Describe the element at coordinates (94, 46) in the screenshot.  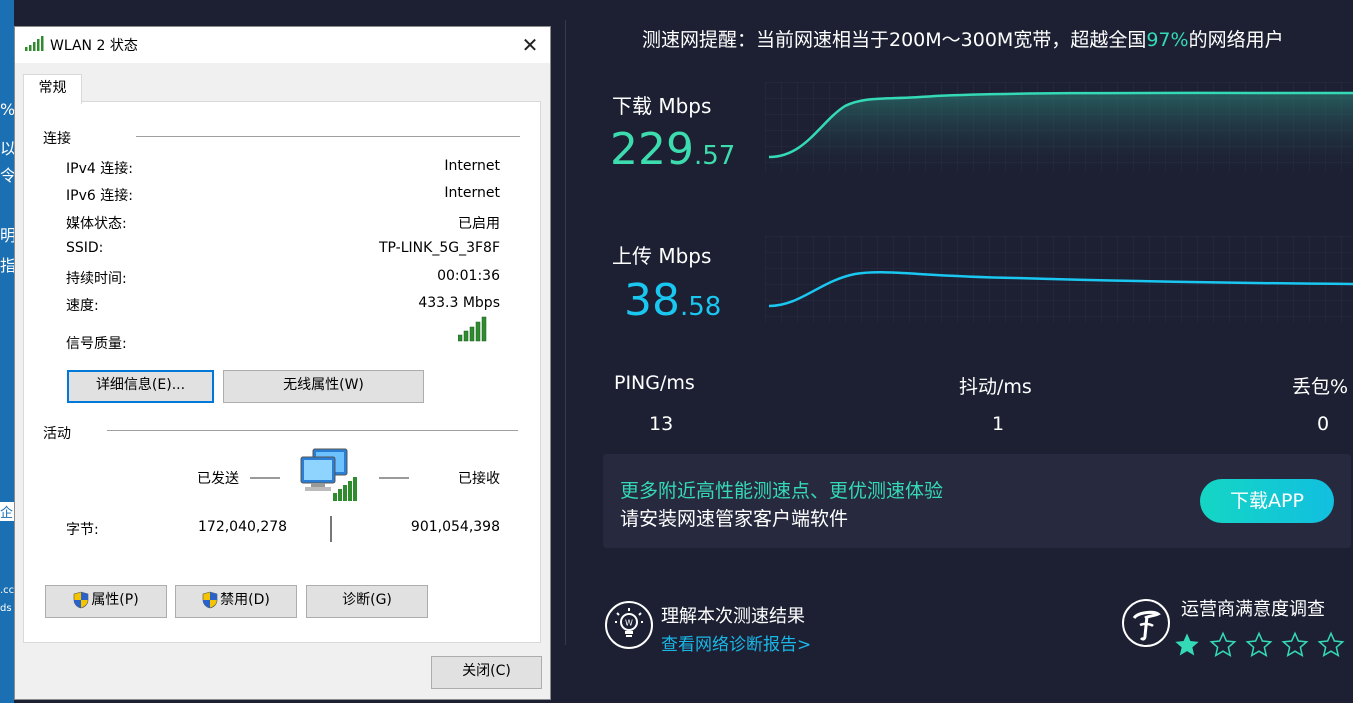
I see `dialog-title: WLAN 2 状态` at that location.